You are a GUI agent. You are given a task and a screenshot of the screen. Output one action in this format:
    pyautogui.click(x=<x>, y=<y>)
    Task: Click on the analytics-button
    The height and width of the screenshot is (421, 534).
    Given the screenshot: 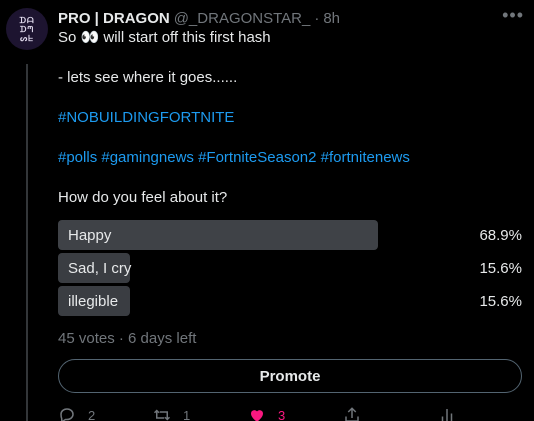 What is the action you would take?
    pyautogui.click(x=447, y=413)
    